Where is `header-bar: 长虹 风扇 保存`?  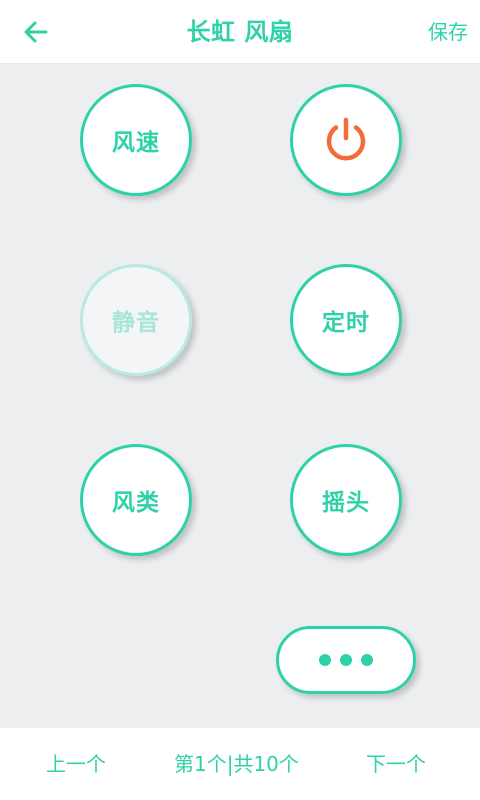
header-bar: 长虹 风扇 保存 is located at coordinates (240, 32).